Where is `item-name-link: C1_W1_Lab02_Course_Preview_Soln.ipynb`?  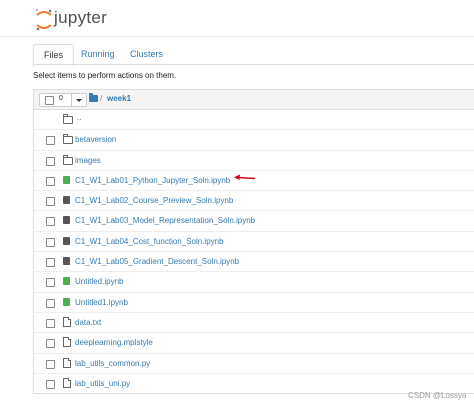
item-name-link: C1_W1_Lab02_Course_Preview_Soln.ipynb is located at coordinates (154, 200).